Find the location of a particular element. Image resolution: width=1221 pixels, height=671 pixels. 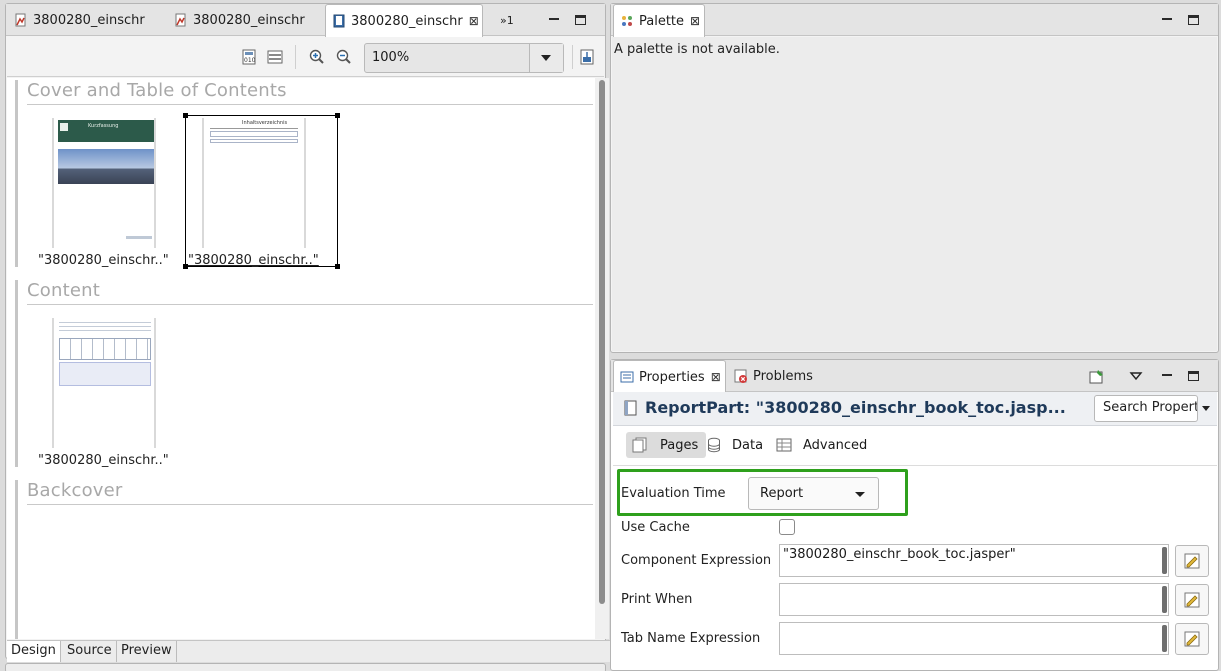

tab-name-expression-editor-button is located at coordinates (1192, 639).